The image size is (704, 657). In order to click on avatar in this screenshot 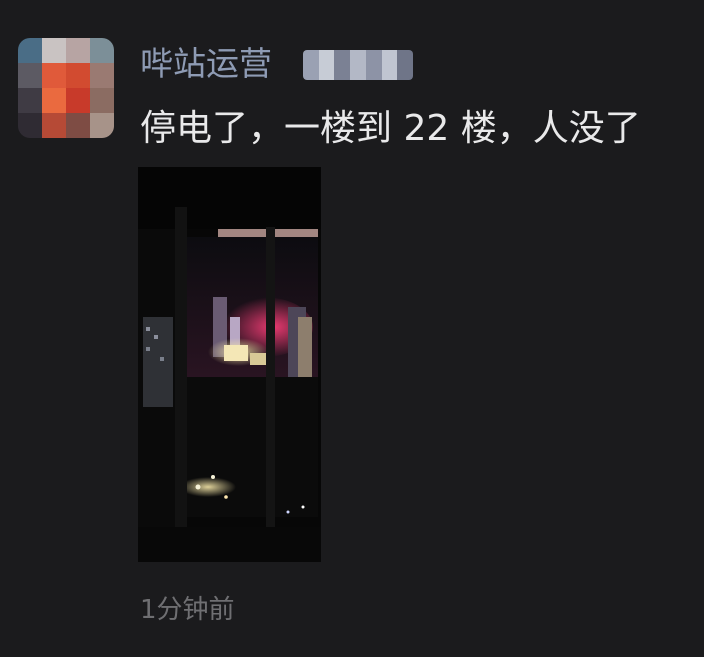, I will do `click(66, 88)`.